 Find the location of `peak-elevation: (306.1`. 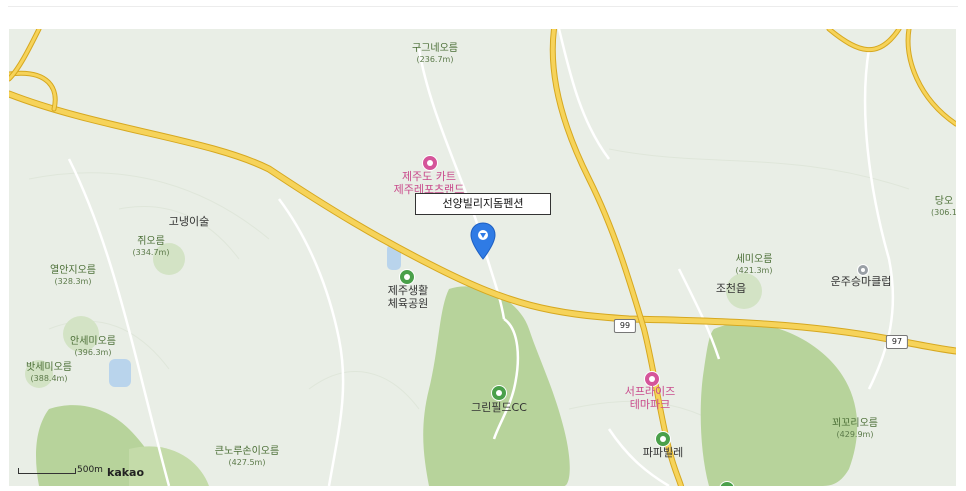

peak-elevation: (306.1 is located at coordinates (943, 212).